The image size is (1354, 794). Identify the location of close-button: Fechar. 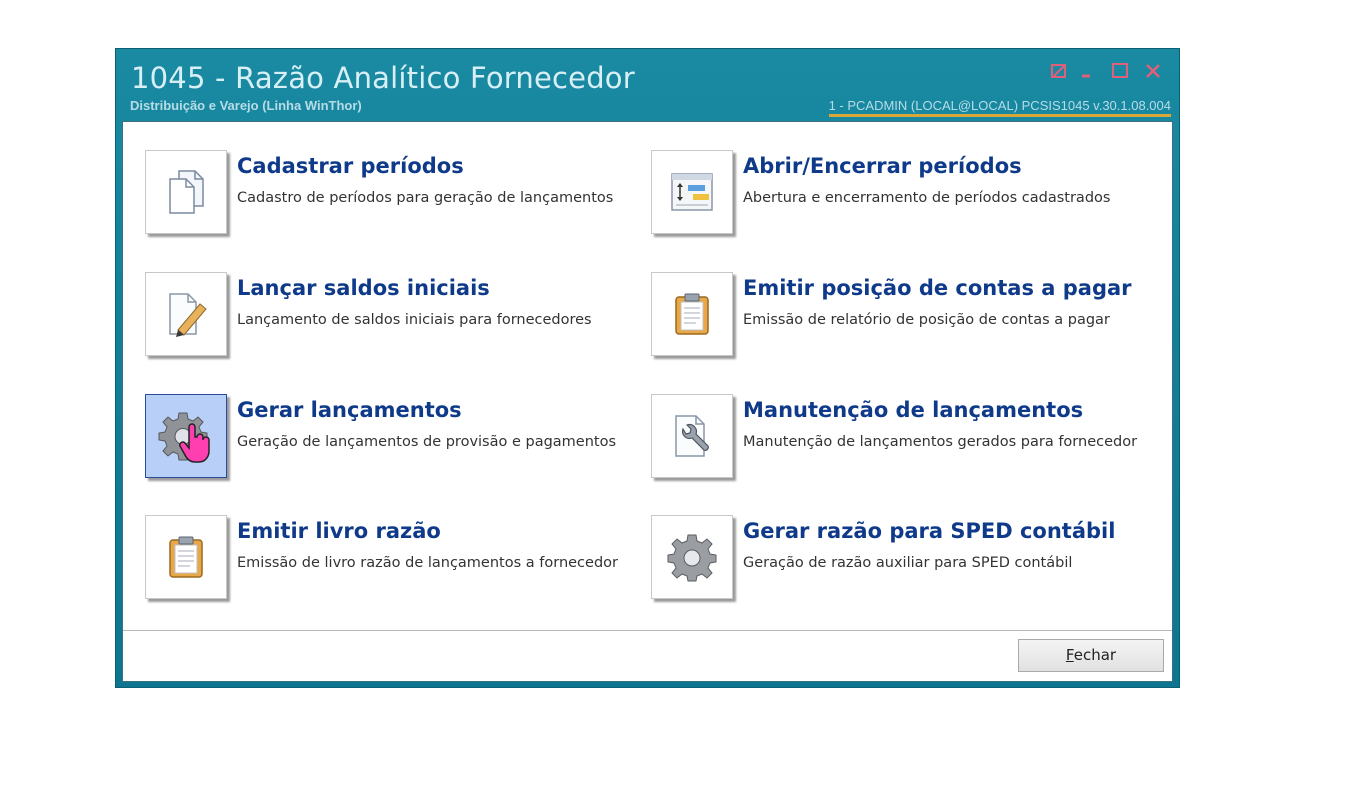
(1091, 655).